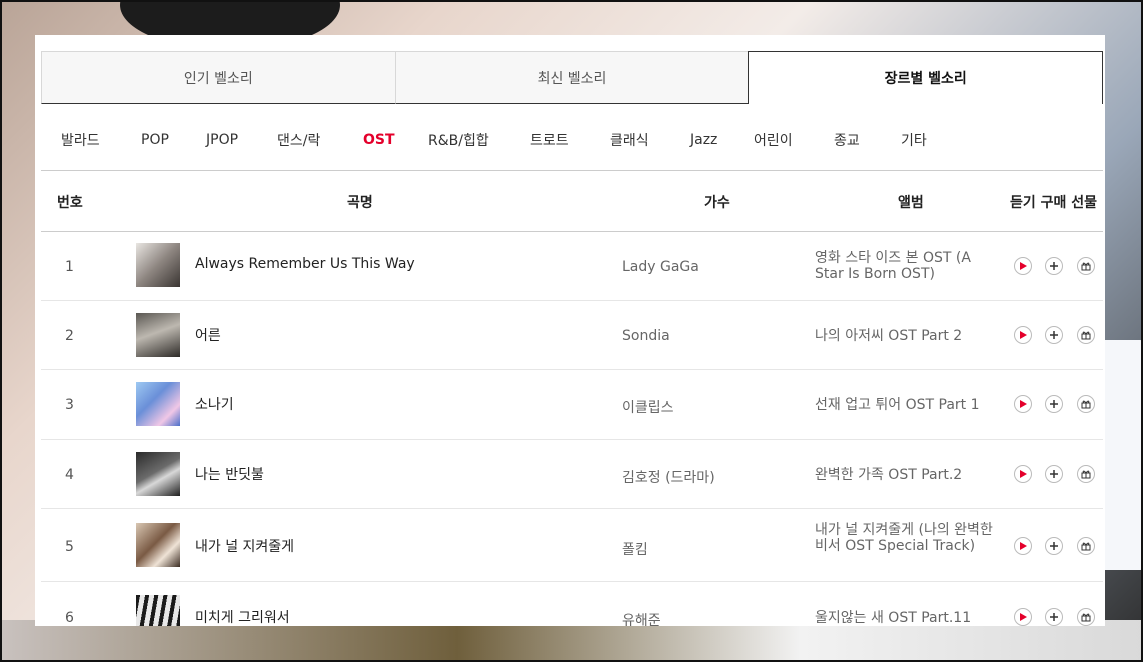 Image resolution: width=1143 pixels, height=662 pixels. What do you see at coordinates (717, 203) in the screenshot?
I see `header-artist: 가수` at bounding box center [717, 203].